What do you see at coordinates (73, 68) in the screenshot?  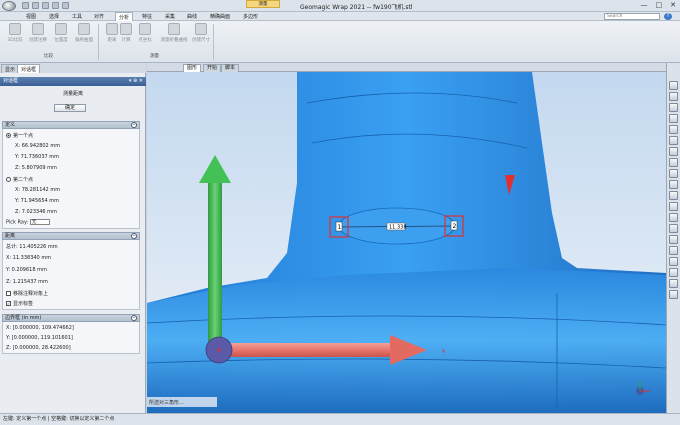 I see `panel-tabs: 显示 对话框` at bounding box center [73, 68].